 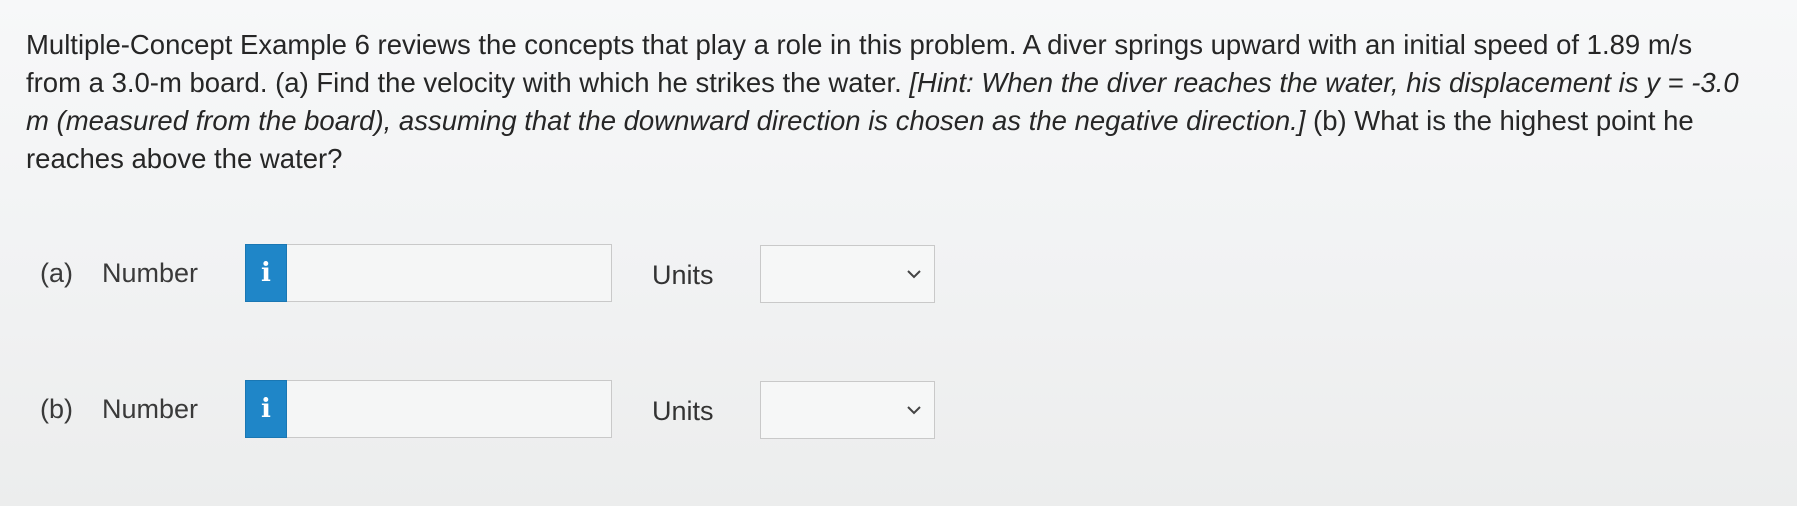 I want to click on number-input-a, so click(x=449, y=273).